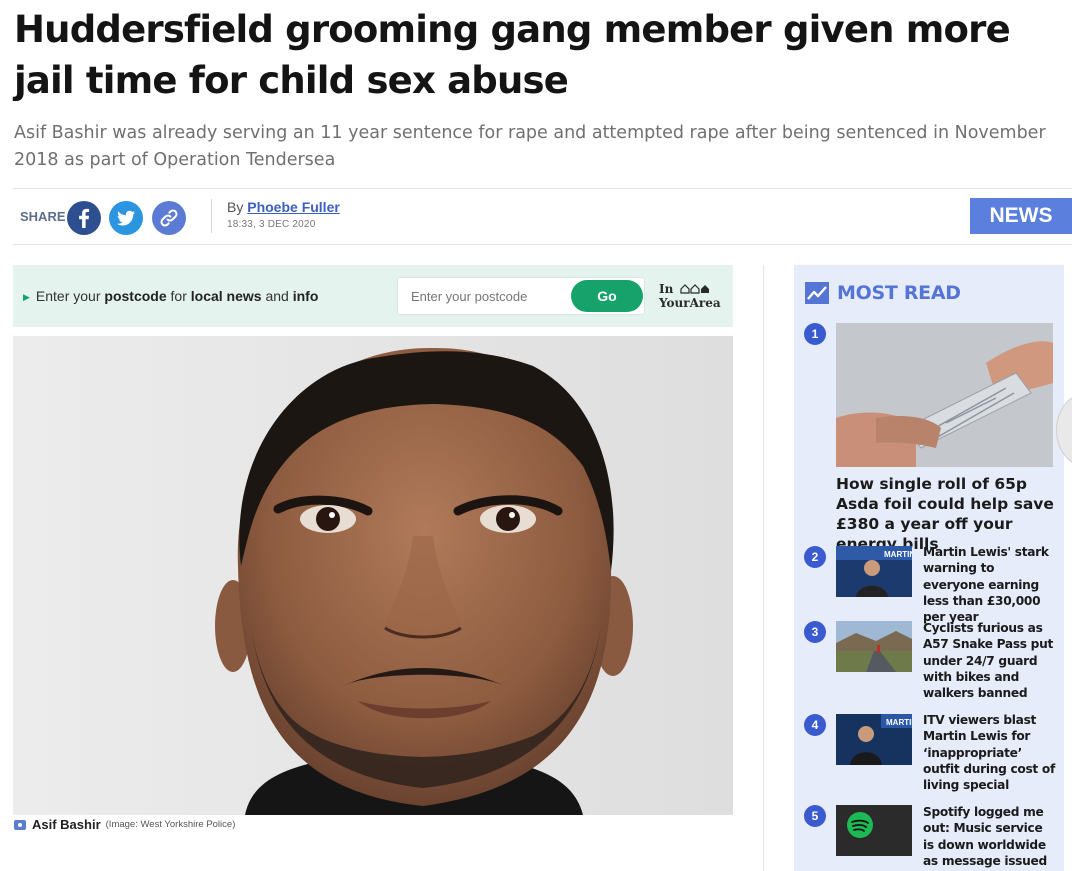 This screenshot has height=871, width=1072. What do you see at coordinates (20, 824) in the screenshot?
I see `camera-icon` at bounding box center [20, 824].